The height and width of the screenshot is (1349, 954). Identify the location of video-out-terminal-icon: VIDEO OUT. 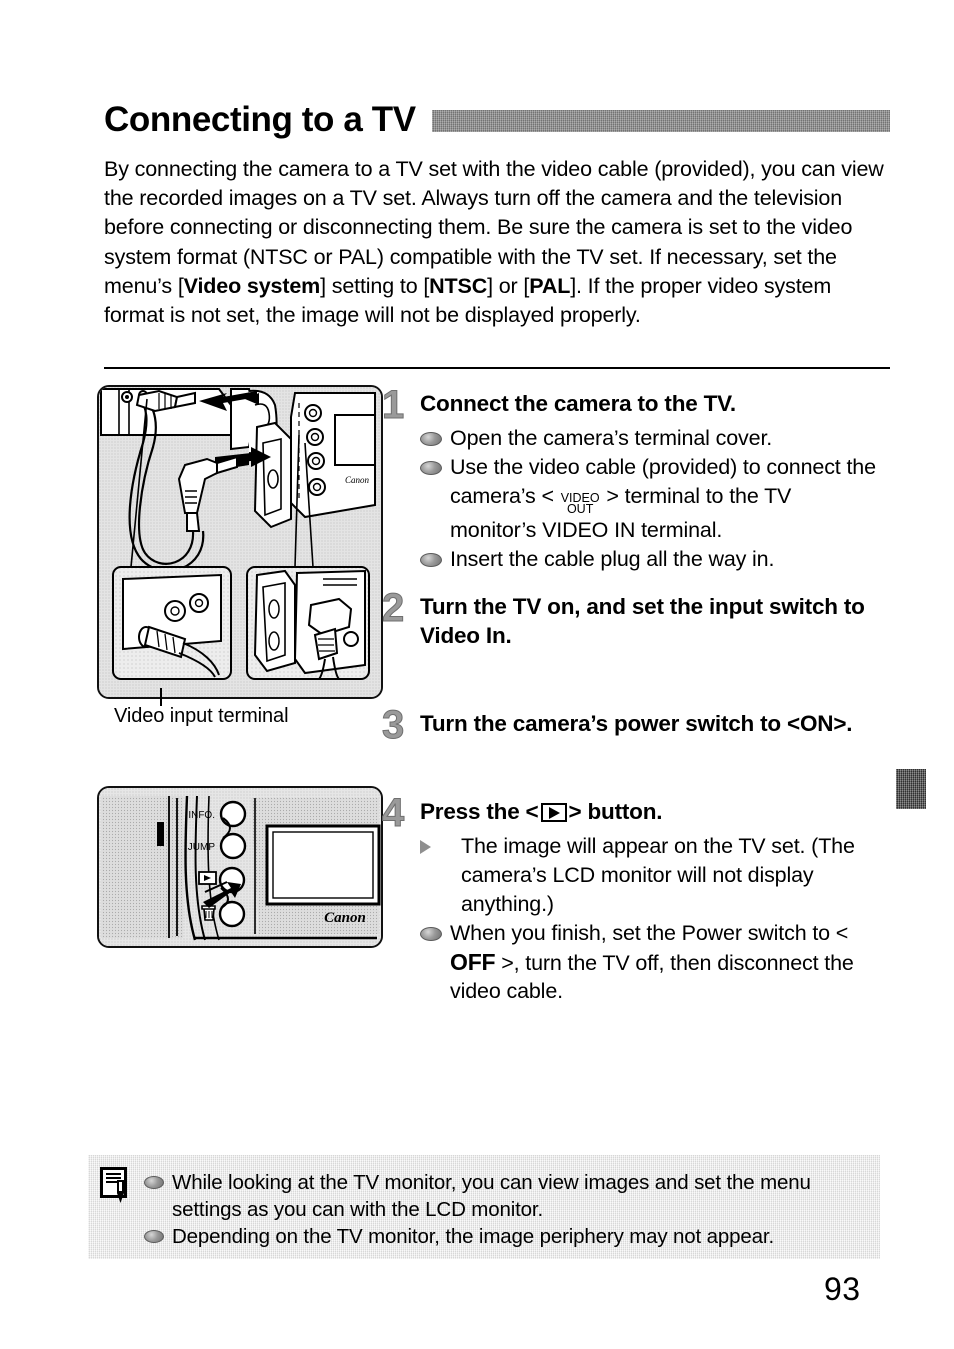
(580, 503).